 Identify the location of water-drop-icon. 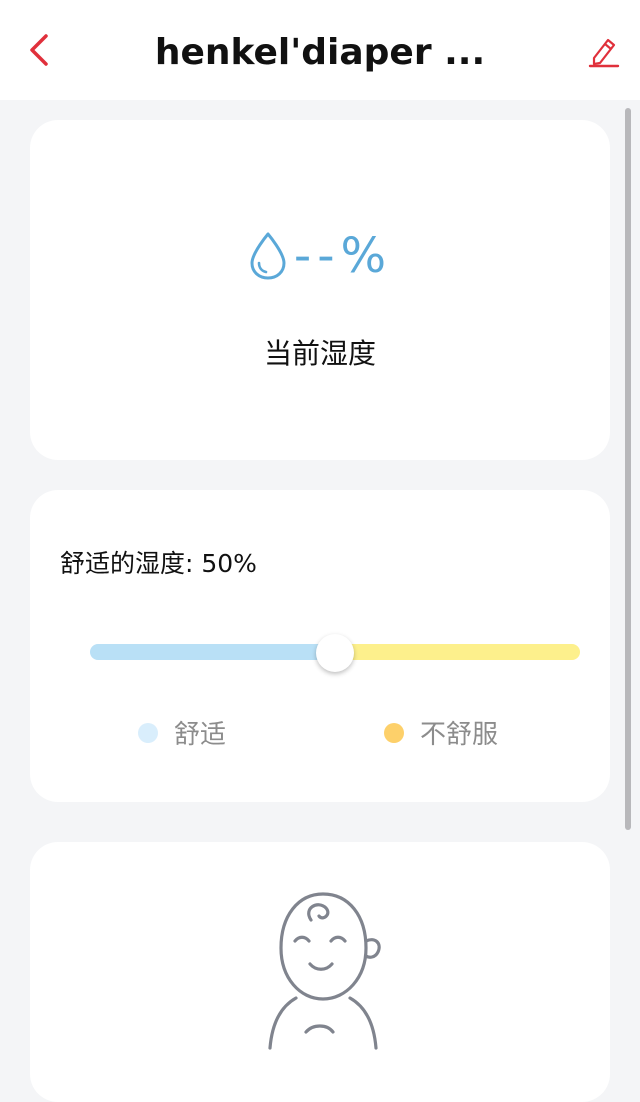
(268, 256).